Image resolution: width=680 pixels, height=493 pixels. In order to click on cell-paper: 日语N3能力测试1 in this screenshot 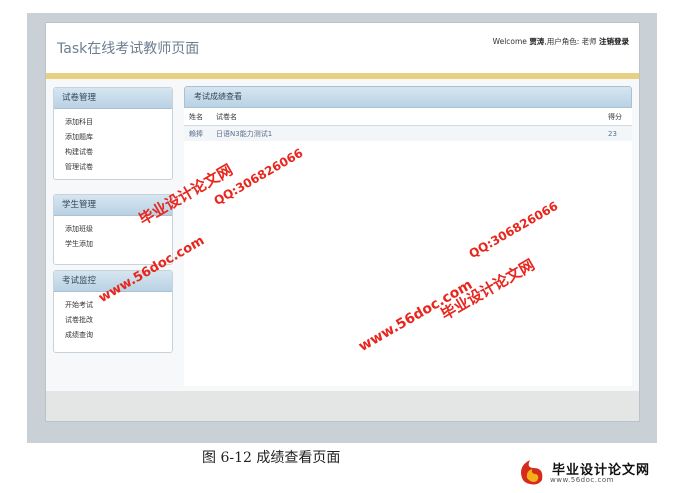, I will do `click(407, 133)`.